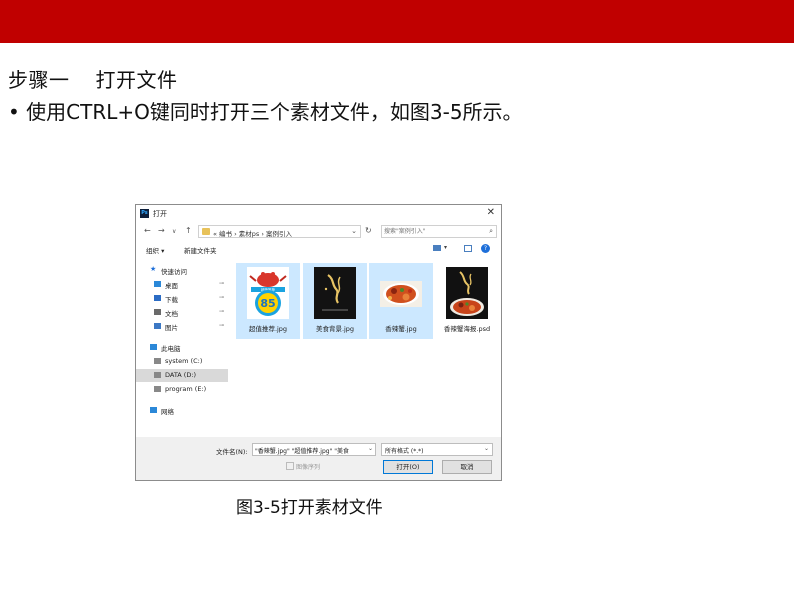 The width and height of the screenshot is (794, 596). What do you see at coordinates (437, 449) in the screenshot?
I see `filetype-select: 所有格式 (*.*) ⌄` at bounding box center [437, 449].